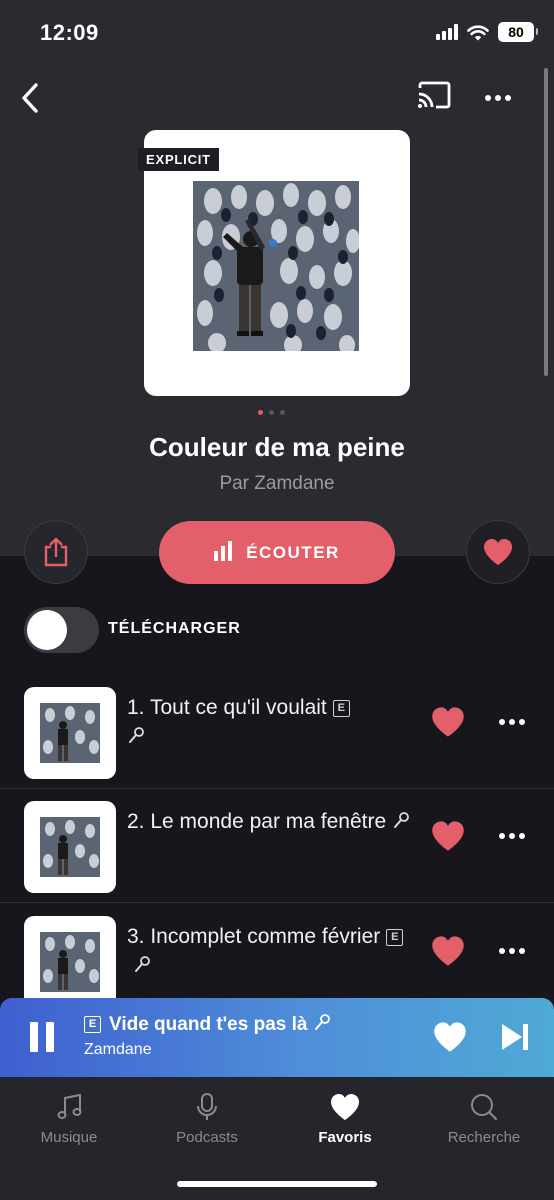  I want to click on skip-next-button, so click(515, 1037).